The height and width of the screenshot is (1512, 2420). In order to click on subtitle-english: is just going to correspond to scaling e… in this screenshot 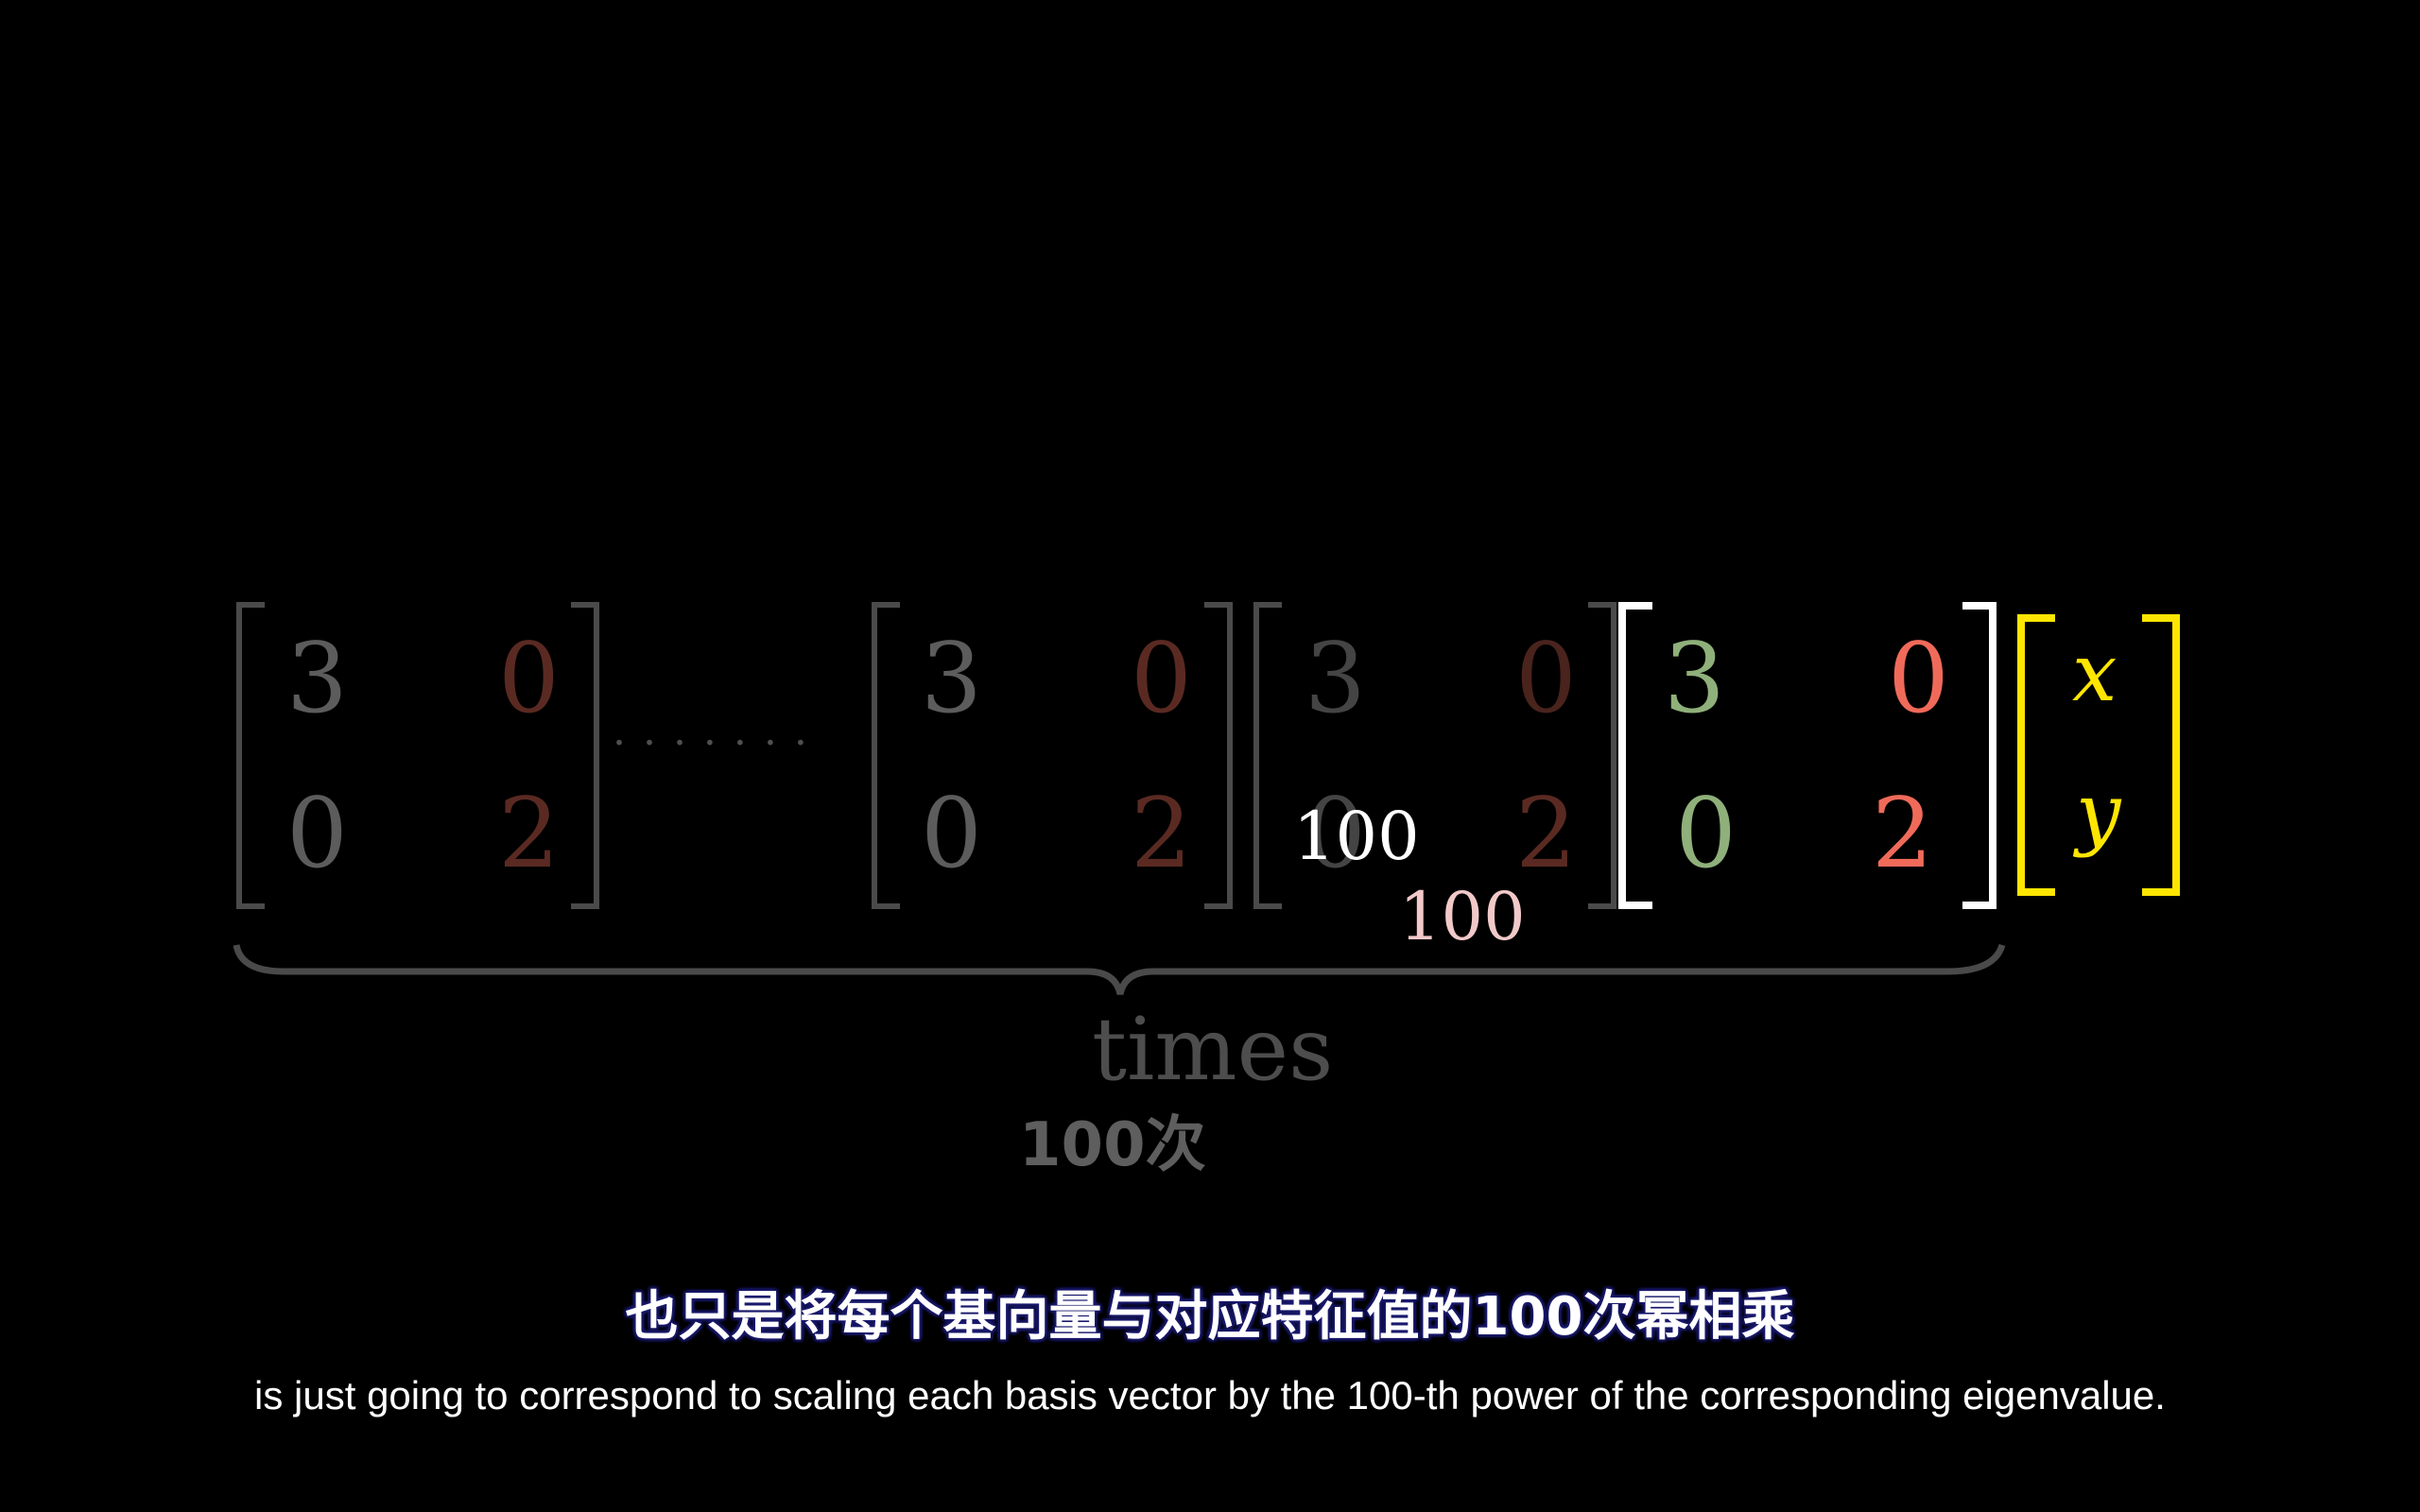, I will do `click(1210, 1395)`.